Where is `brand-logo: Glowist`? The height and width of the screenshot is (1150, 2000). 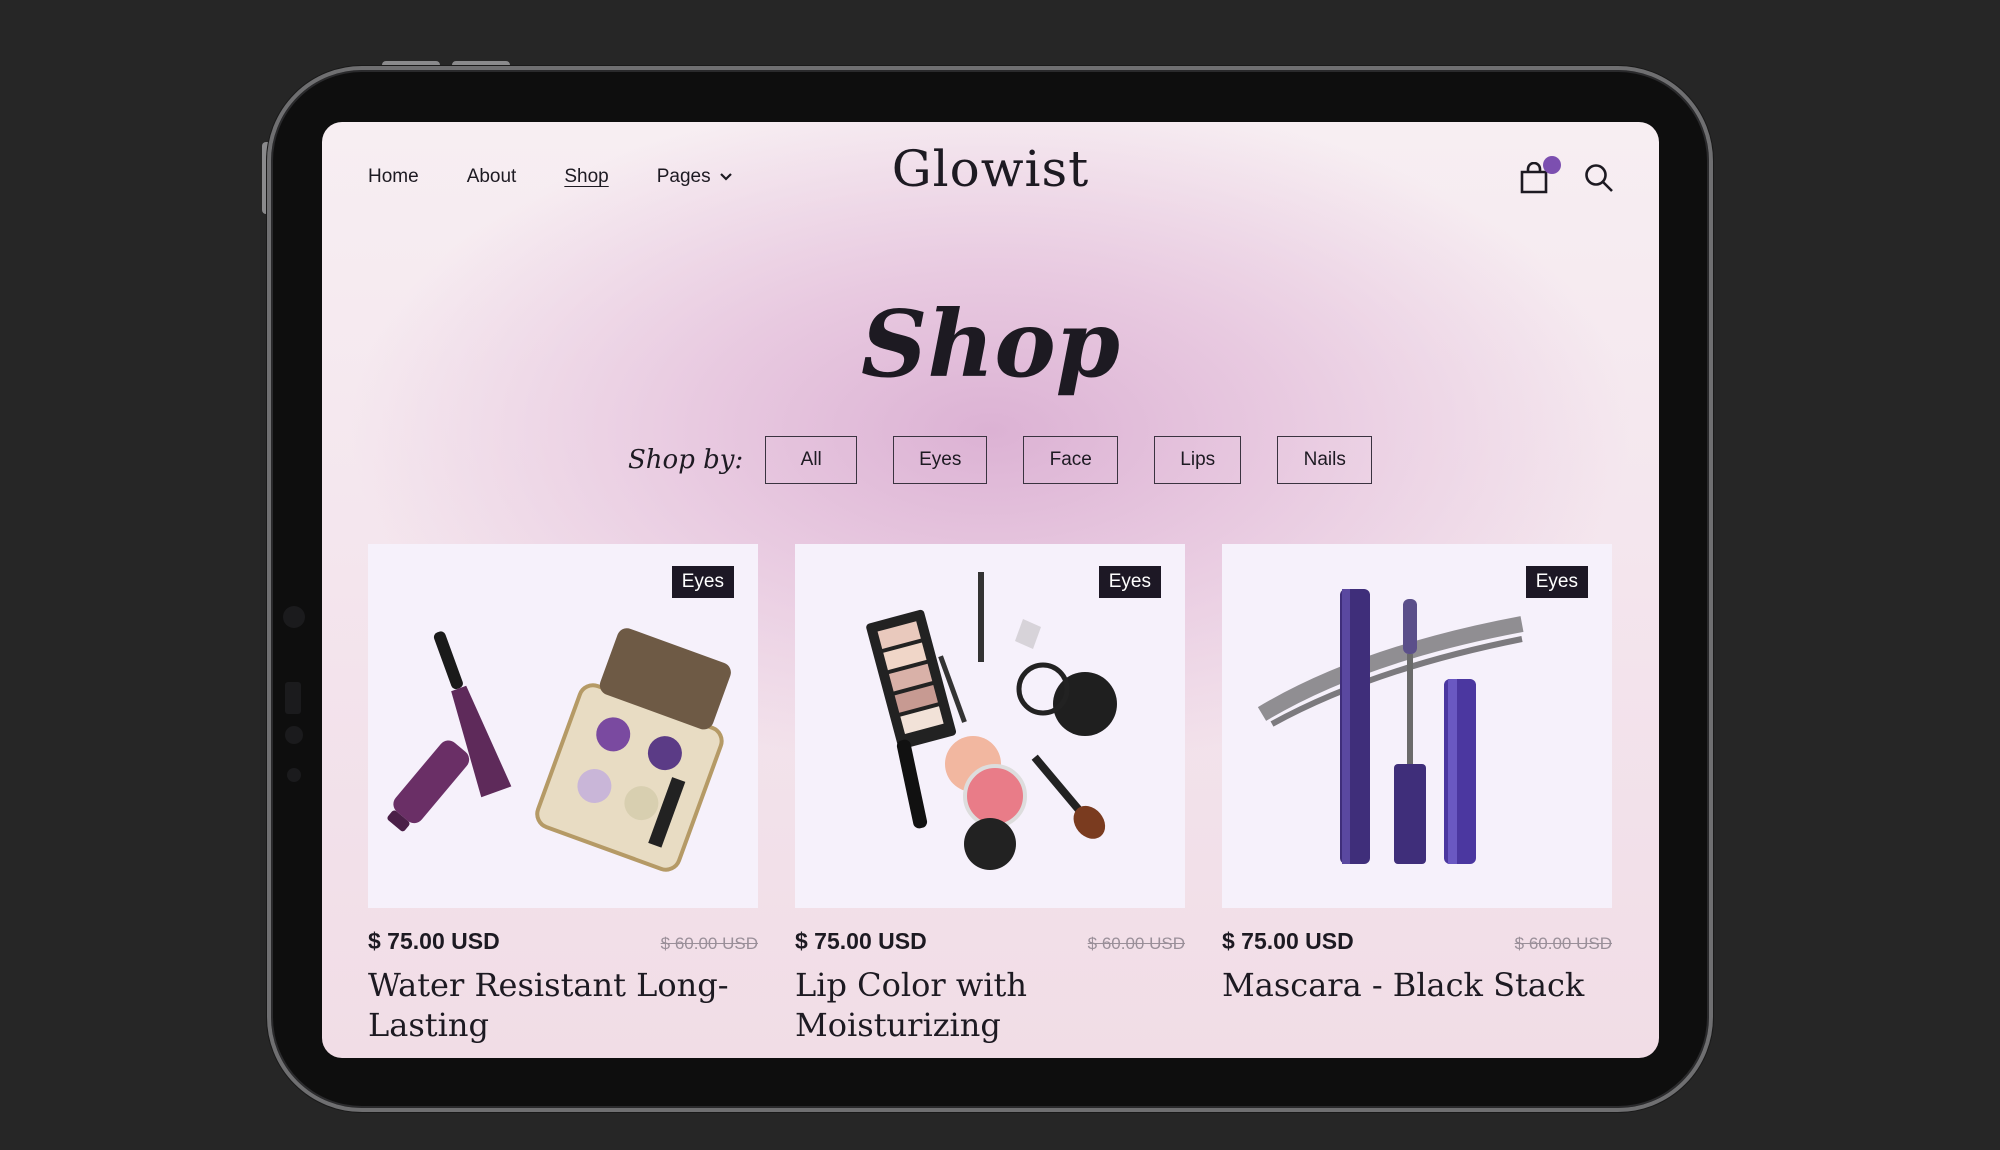
brand-logo: Glowist is located at coordinates (990, 169).